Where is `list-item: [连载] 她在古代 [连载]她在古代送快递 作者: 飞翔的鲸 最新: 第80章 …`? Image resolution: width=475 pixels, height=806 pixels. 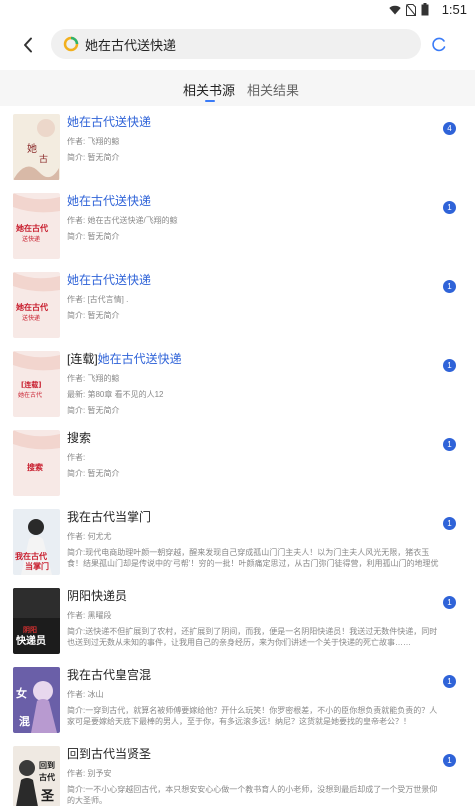
list-item: [连载] 她在古代 [连载]她在古代送快递 作者: 飞翔的鲸 最新: 第80章 … is located at coordinates (237, 384).